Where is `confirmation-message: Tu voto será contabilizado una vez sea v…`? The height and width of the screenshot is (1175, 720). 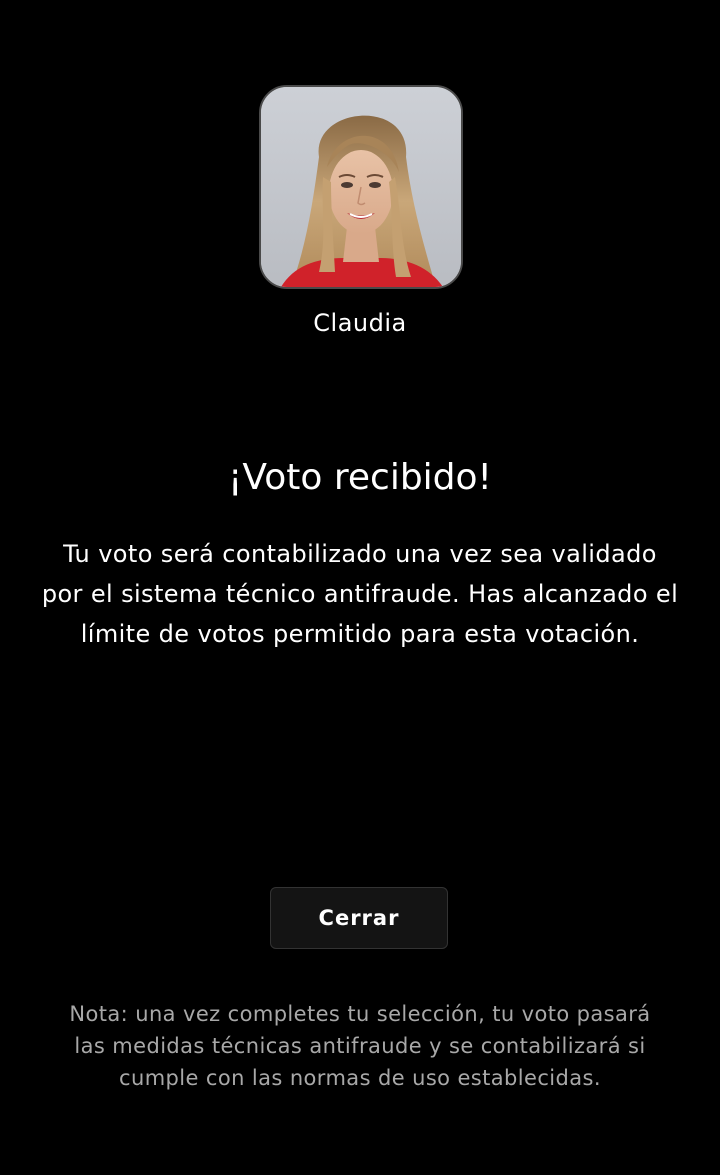
confirmation-message: Tu voto será contabilizado una vez sea v… is located at coordinates (360, 594).